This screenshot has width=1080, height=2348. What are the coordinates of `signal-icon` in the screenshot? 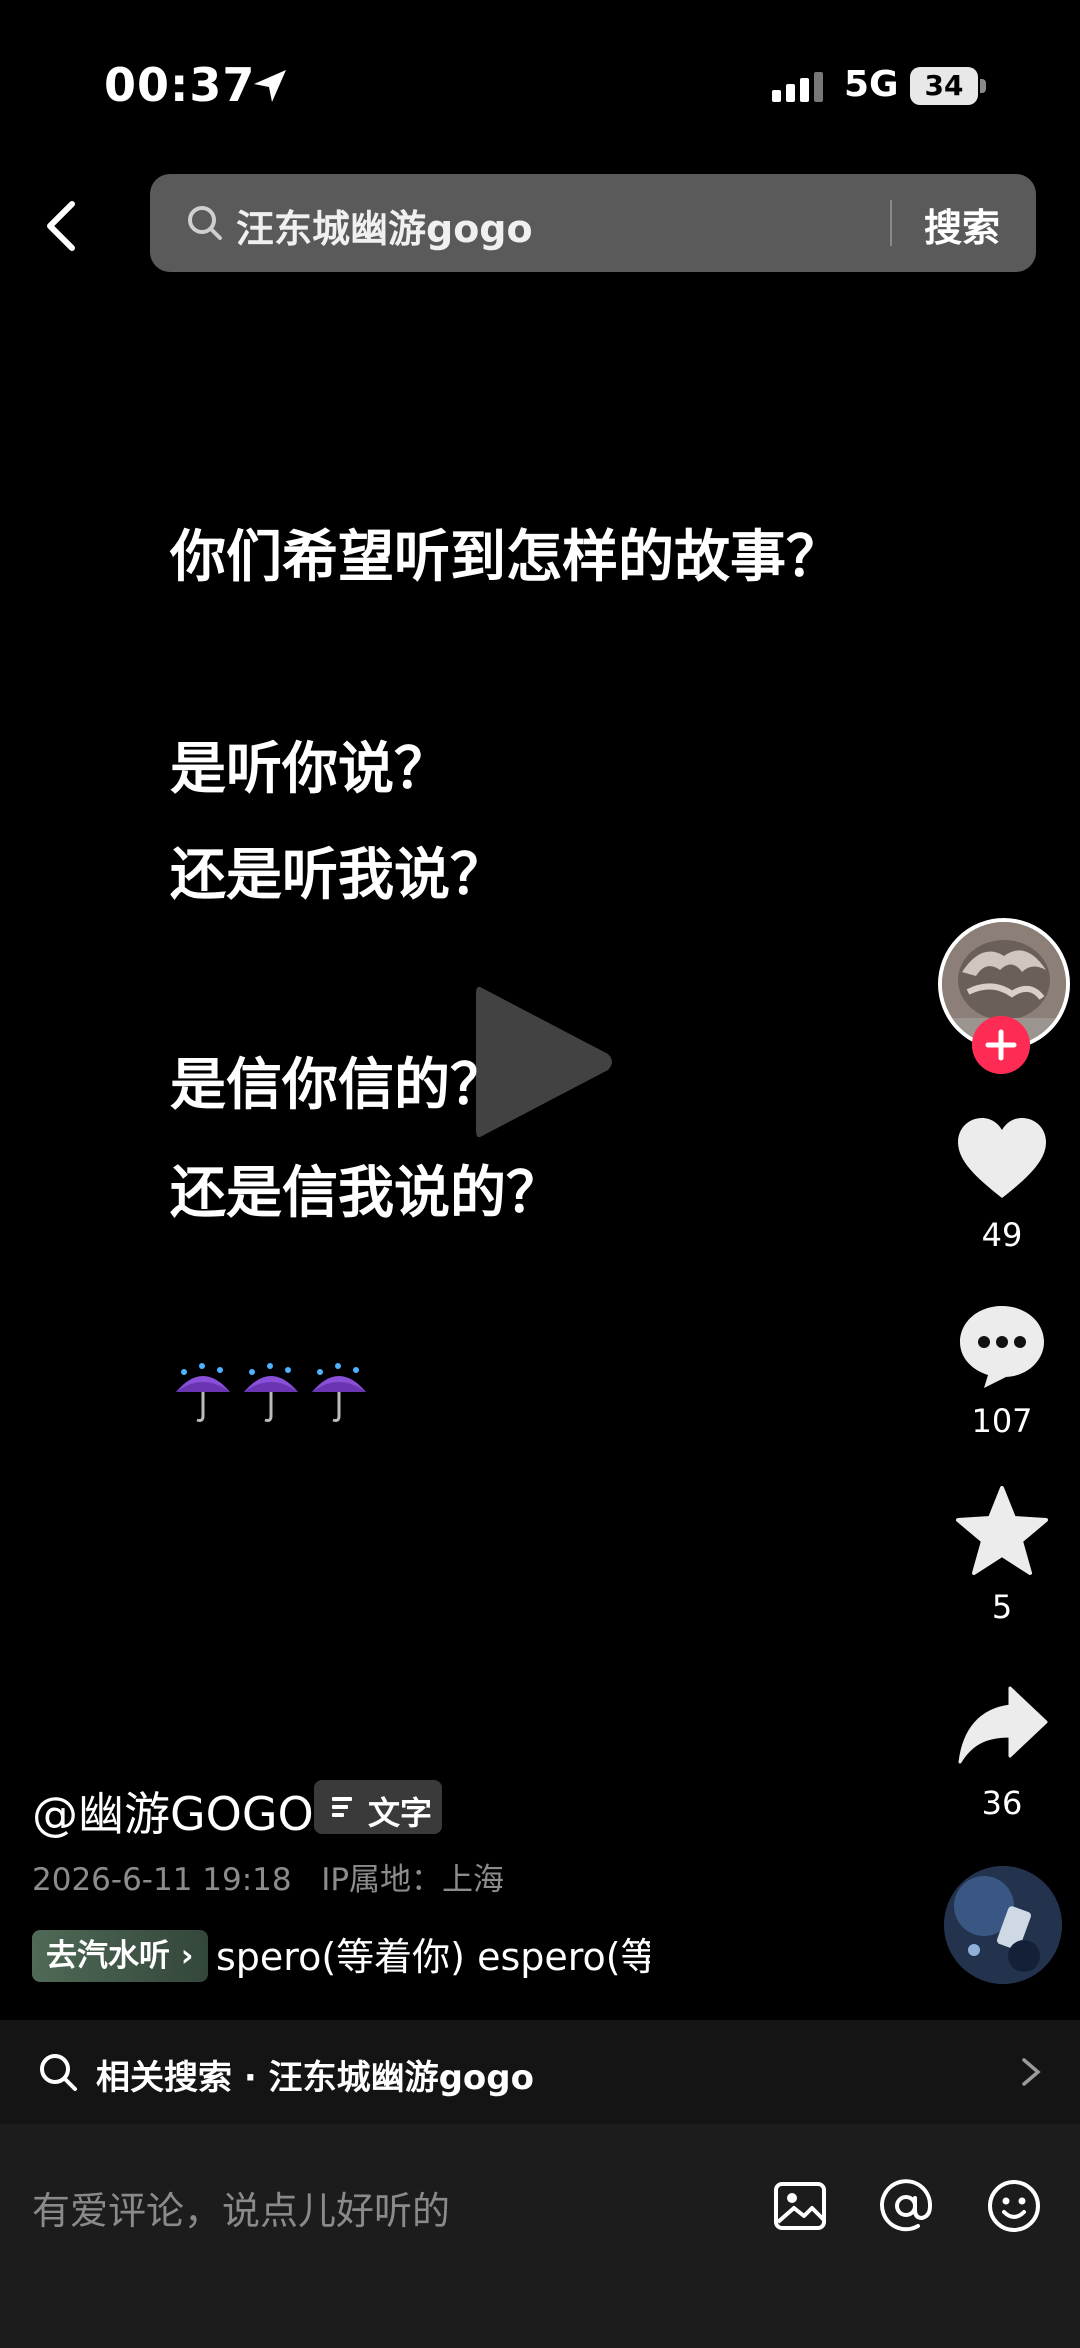 It's located at (797, 87).